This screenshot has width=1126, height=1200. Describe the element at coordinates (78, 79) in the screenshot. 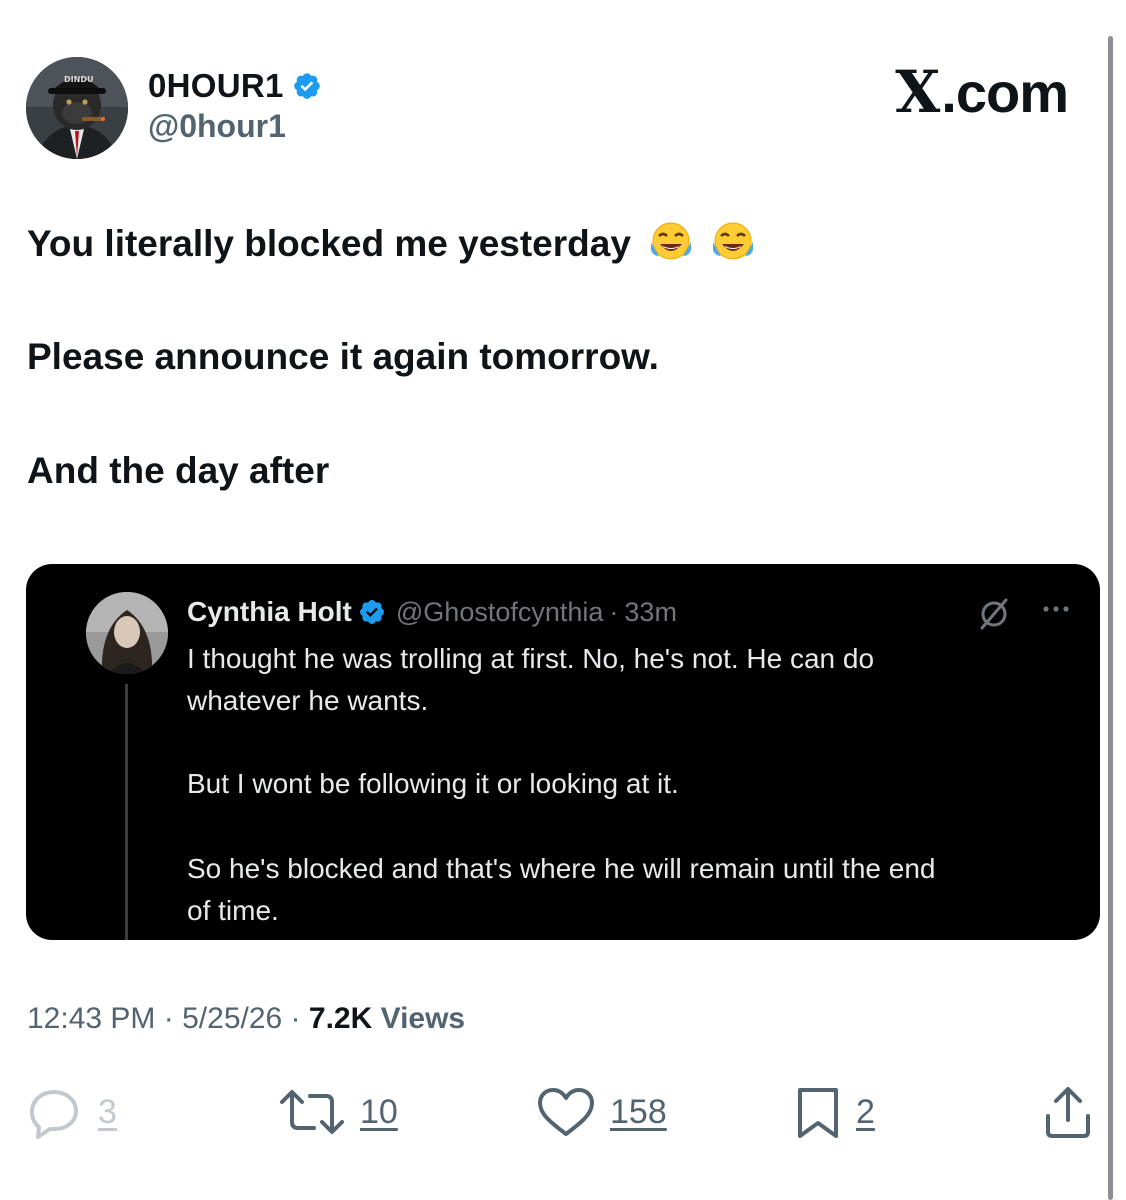

I see `avatar-cap-text: DINDU` at that location.